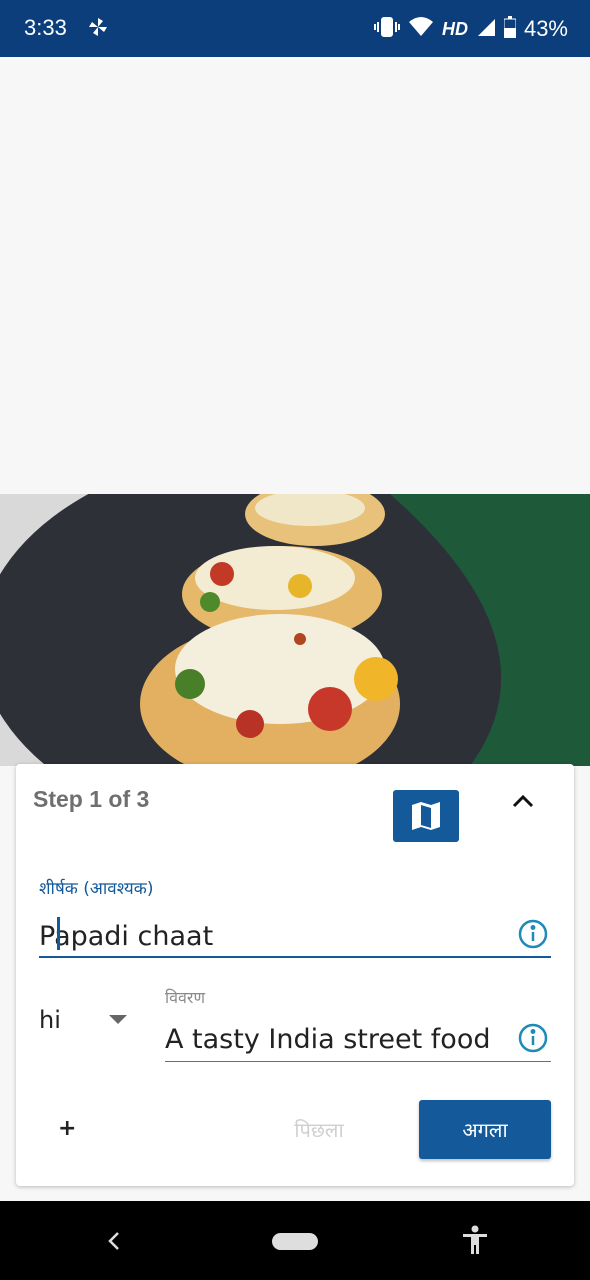 Image resolution: width=590 pixels, height=1280 pixels. Describe the element at coordinates (50, 1020) in the screenshot. I see `language-value: hi` at that location.